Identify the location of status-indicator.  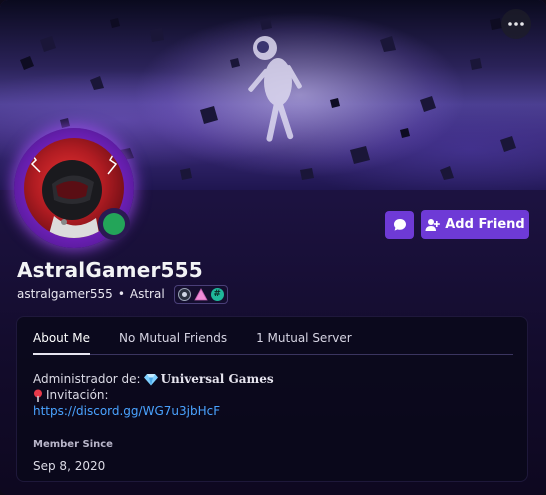
(114, 224).